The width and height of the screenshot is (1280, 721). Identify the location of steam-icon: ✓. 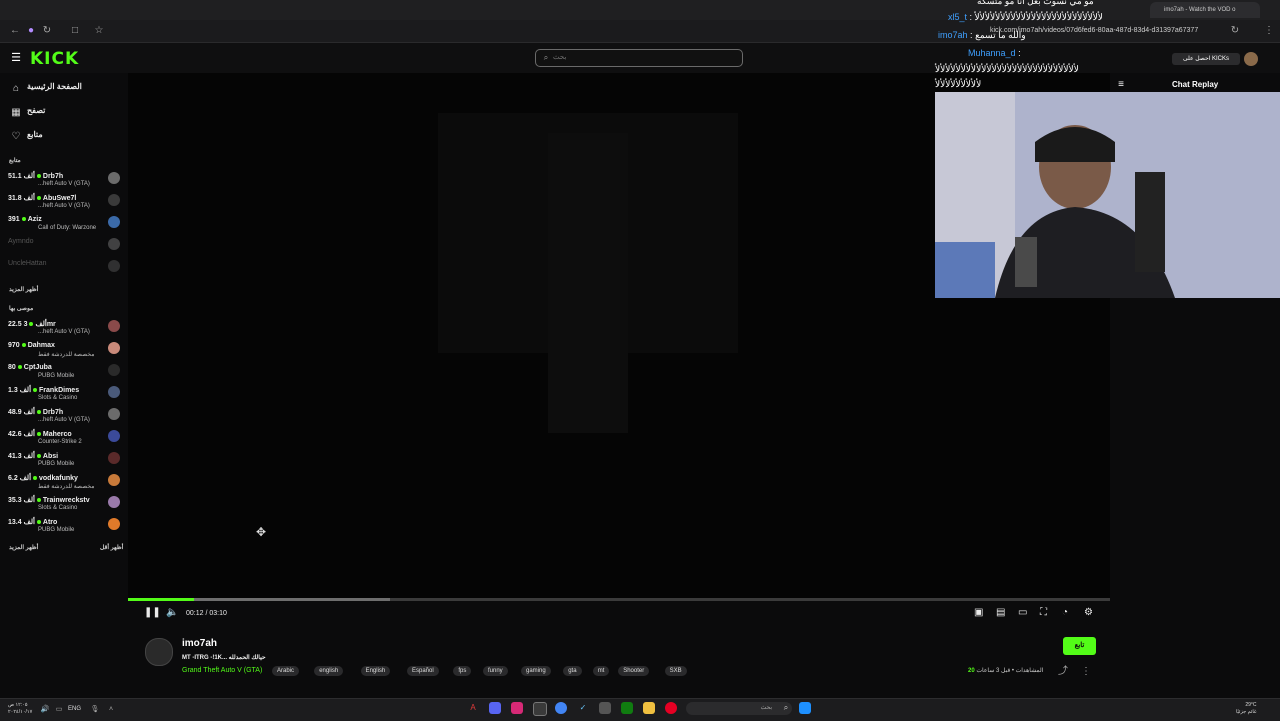
(583, 708).